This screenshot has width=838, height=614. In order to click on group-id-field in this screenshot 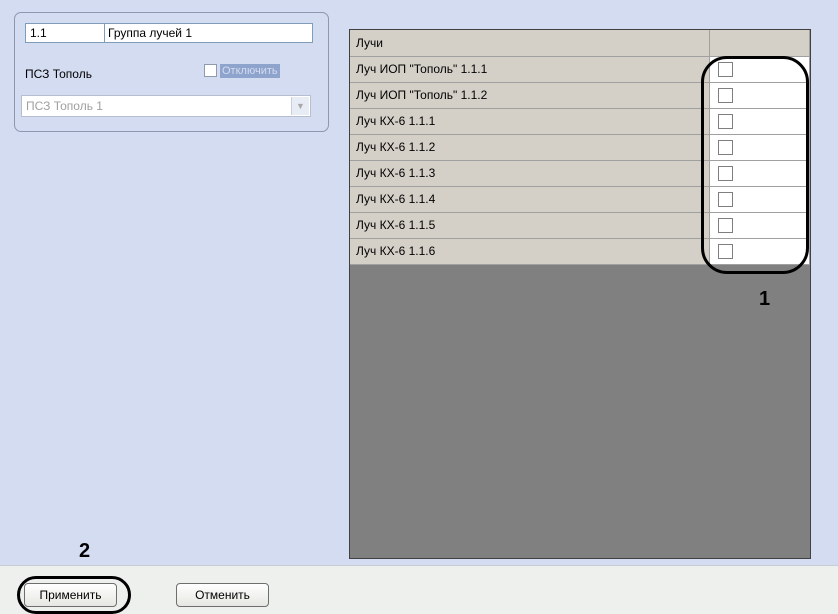, I will do `click(65, 33)`.